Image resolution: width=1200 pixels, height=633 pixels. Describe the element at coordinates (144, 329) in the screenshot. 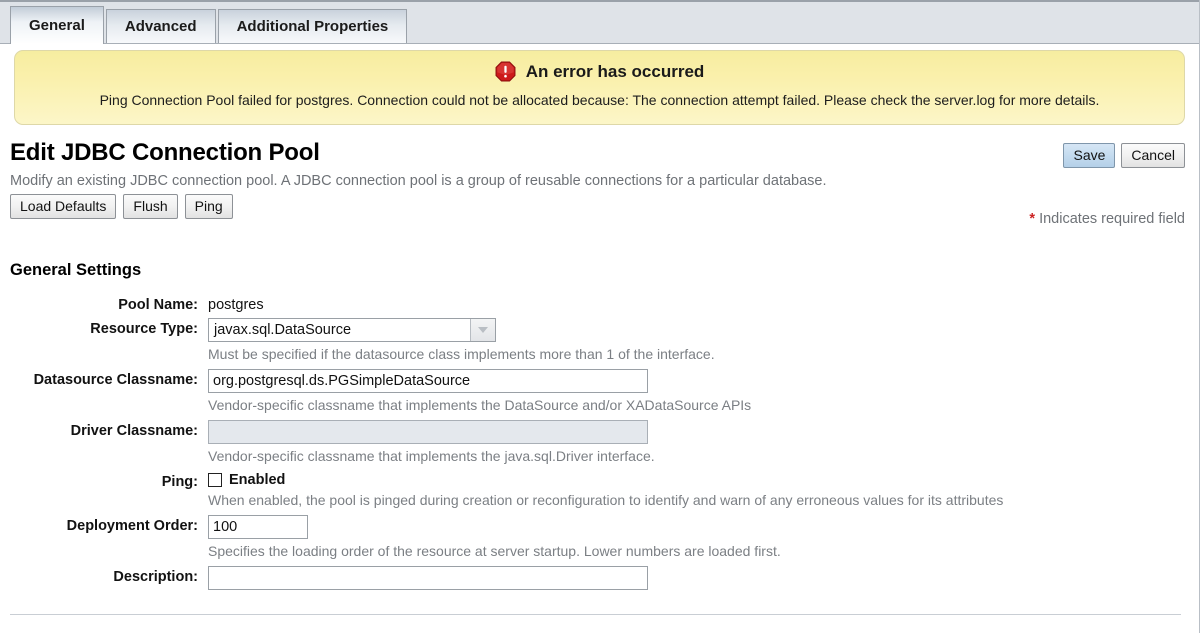

I see `resource-type-label: Resource Type:` at that location.